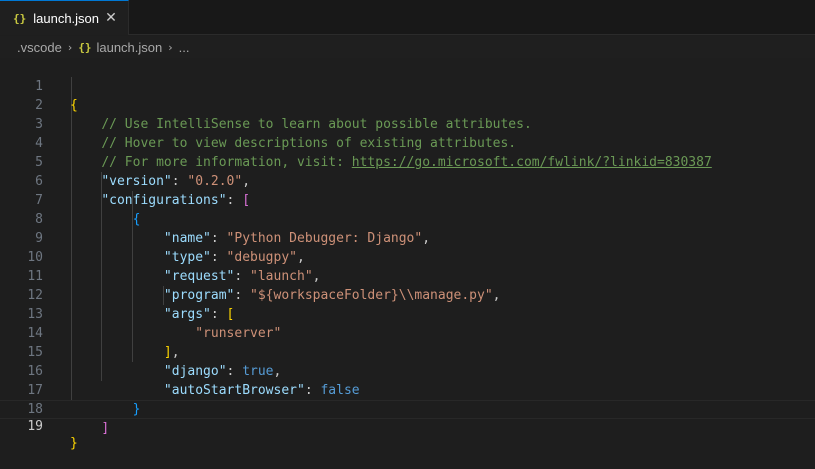 The width and height of the screenshot is (815, 469). Describe the element at coordinates (407, 370) in the screenshot. I see `code-line: 16 "autoStartBrowser": false` at that location.